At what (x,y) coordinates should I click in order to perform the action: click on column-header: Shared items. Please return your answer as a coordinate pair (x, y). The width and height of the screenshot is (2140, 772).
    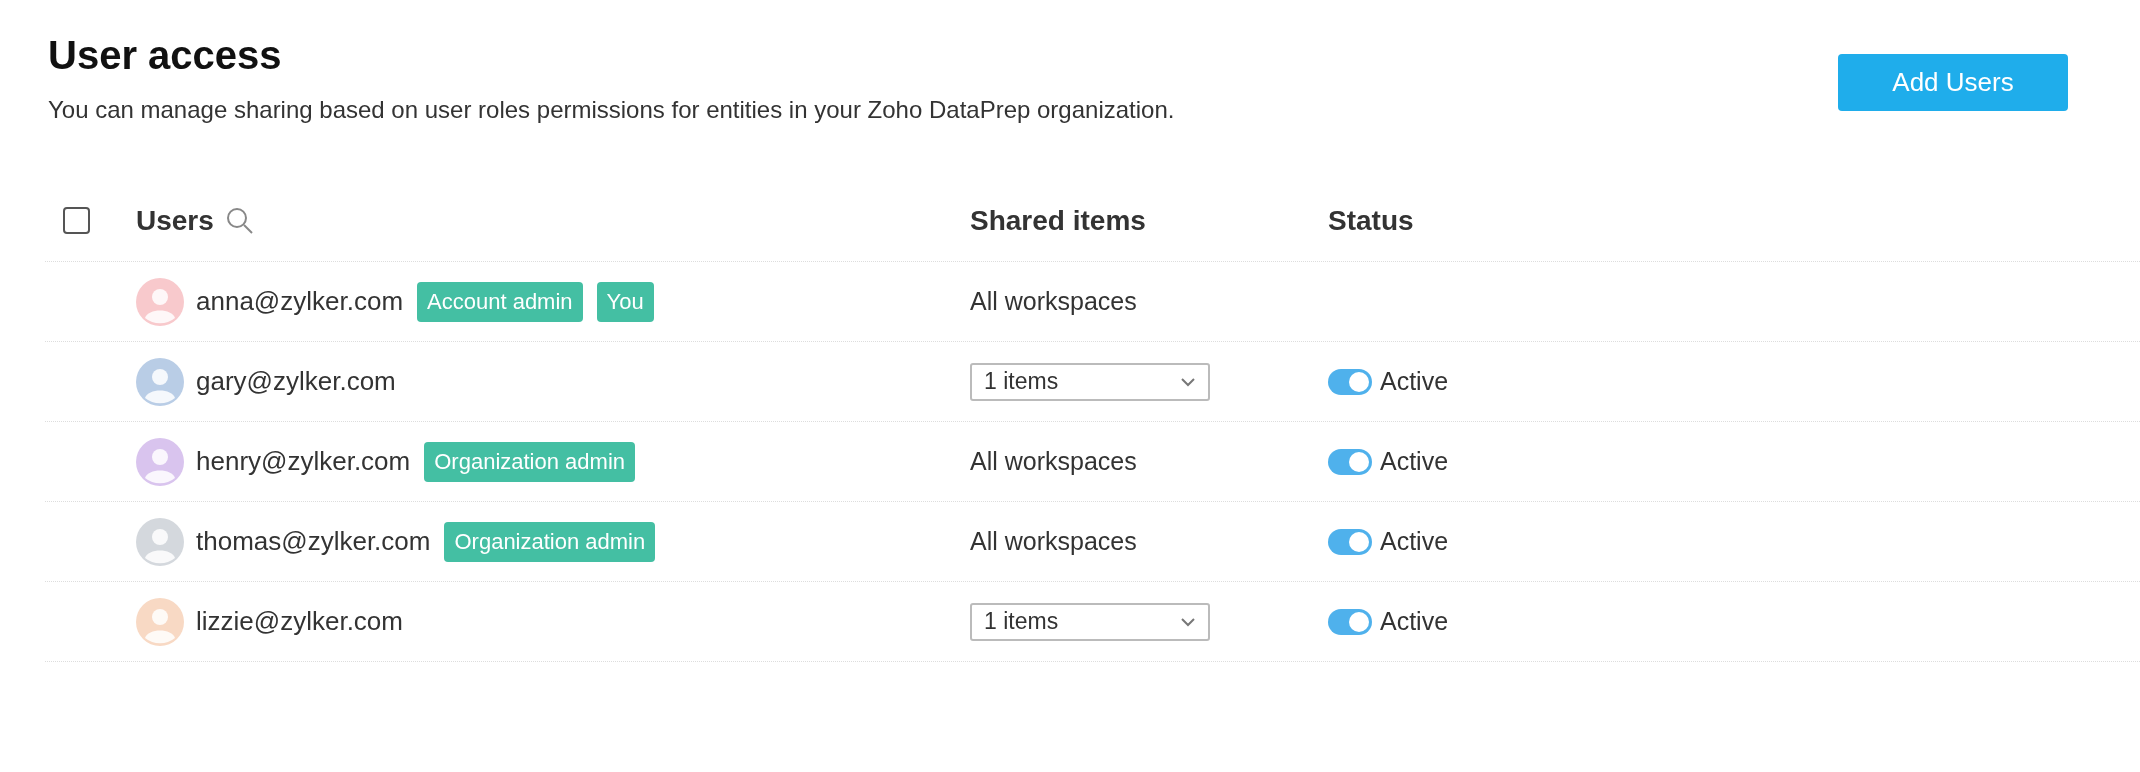
    Looking at the image, I should click on (1058, 220).